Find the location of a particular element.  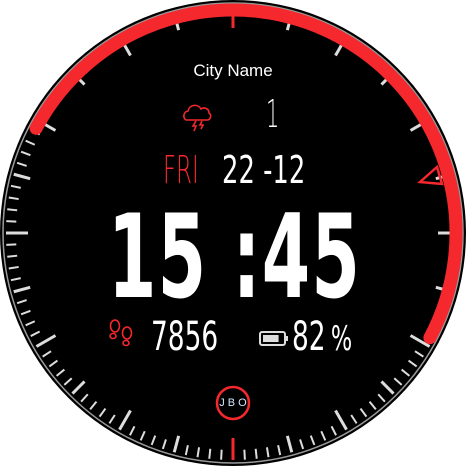

battery-unit: % is located at coordinates (341, 339).